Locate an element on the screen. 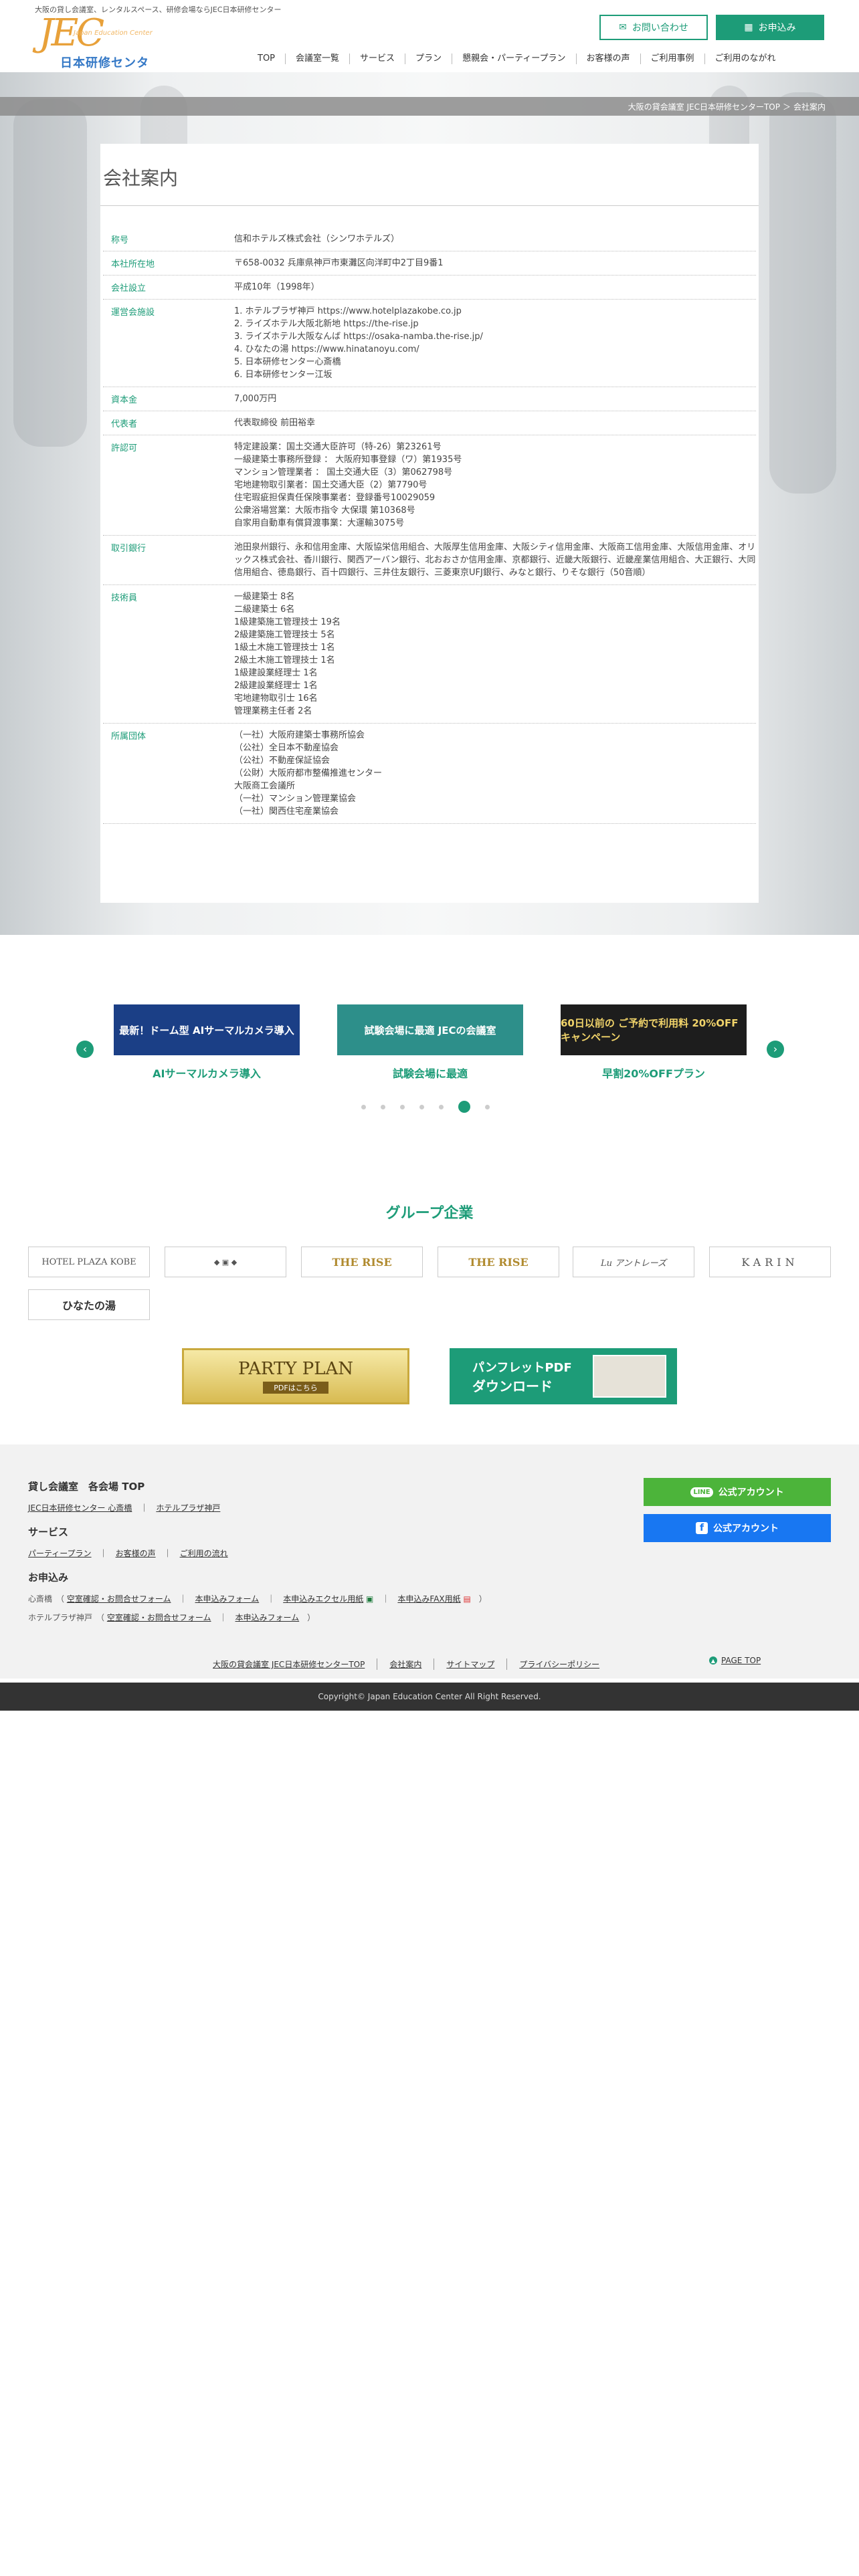 The image size is (859, 2576). company-table-value: 代表取締役 前田裕幸 is located at coordinates (495, 423).